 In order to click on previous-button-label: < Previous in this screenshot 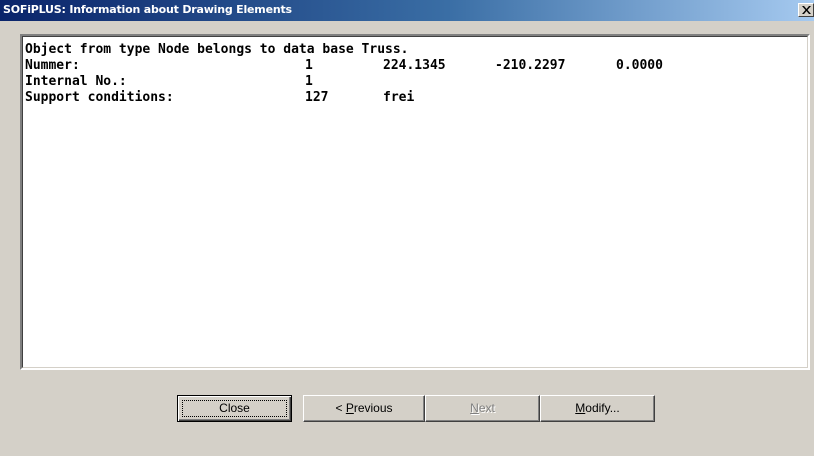, I will do `click(364, 408)`.